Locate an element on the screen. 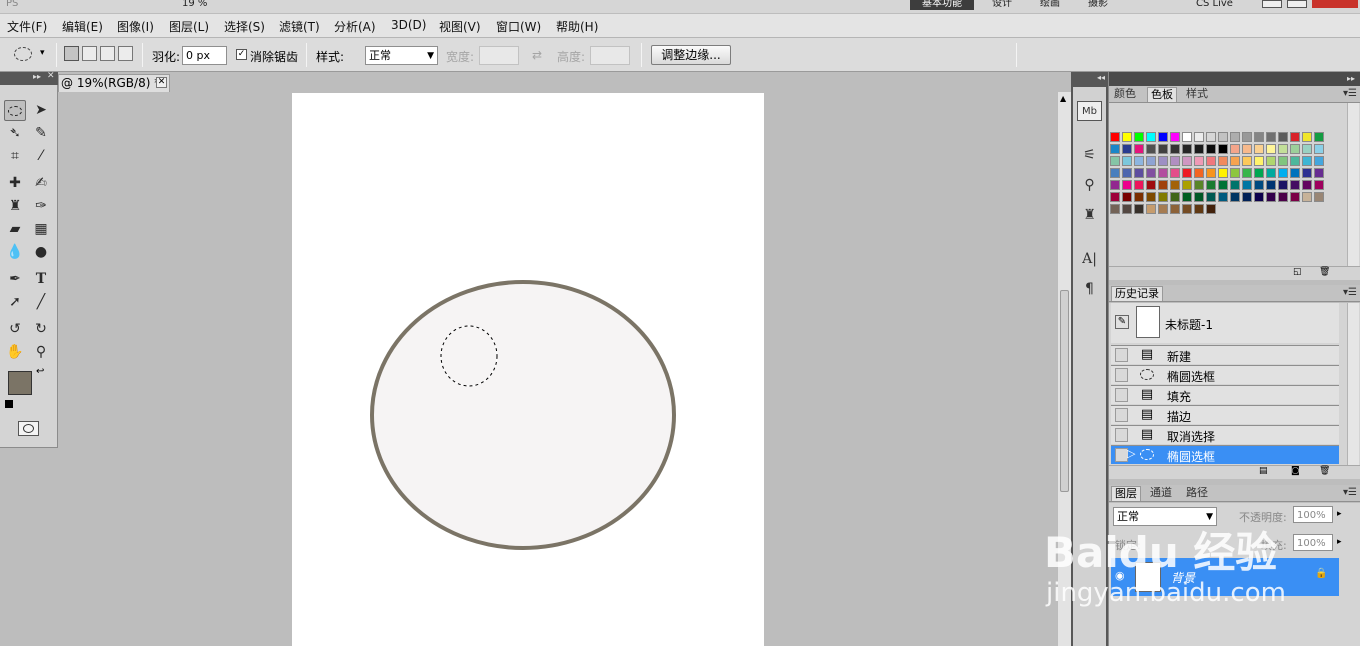 Image resolution: width=1360 pixels, height=646 pixels. menu-filter: 滤镜(T) is located at coordinates (299, 26).